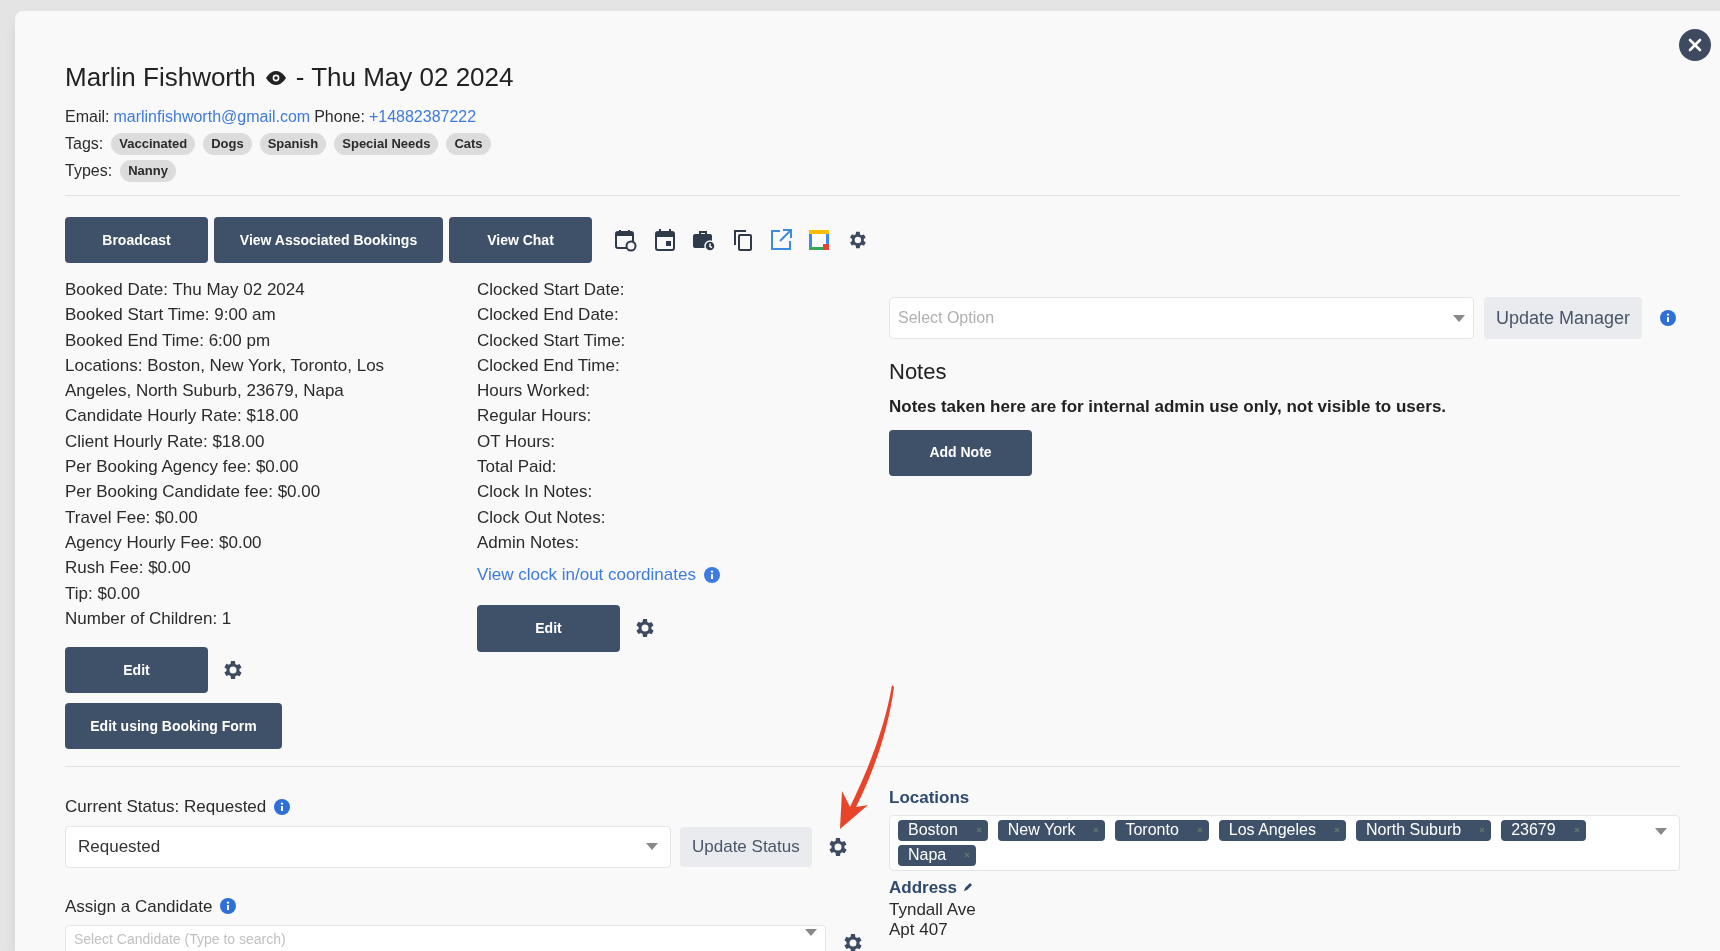  I want to click on update-manager-button: Update Manager, so click(1563, 318).